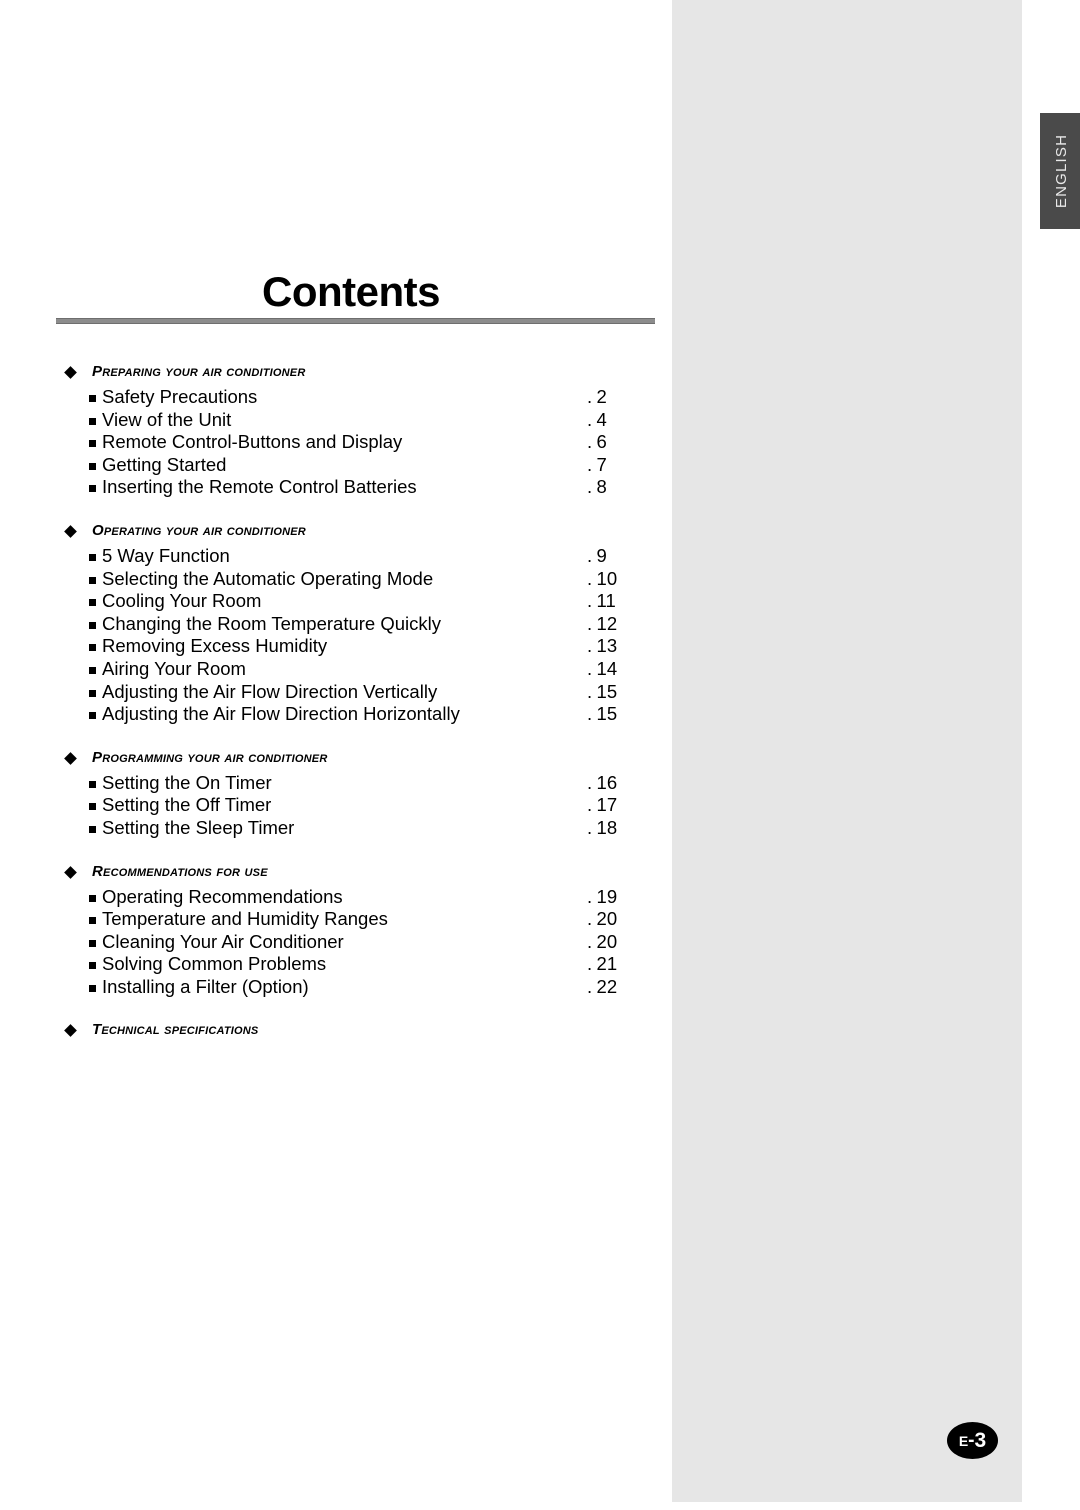 This screenshot has height=1510, width=1080. I want to click on toc-entry-page-number: .18, so click(627, 828).